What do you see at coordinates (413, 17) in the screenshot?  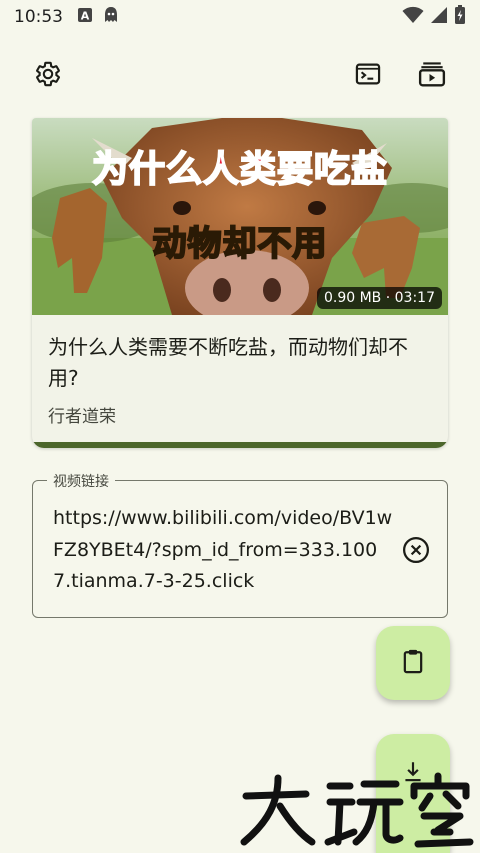 I see `wifi-icon` at bounding box center [413, 17].